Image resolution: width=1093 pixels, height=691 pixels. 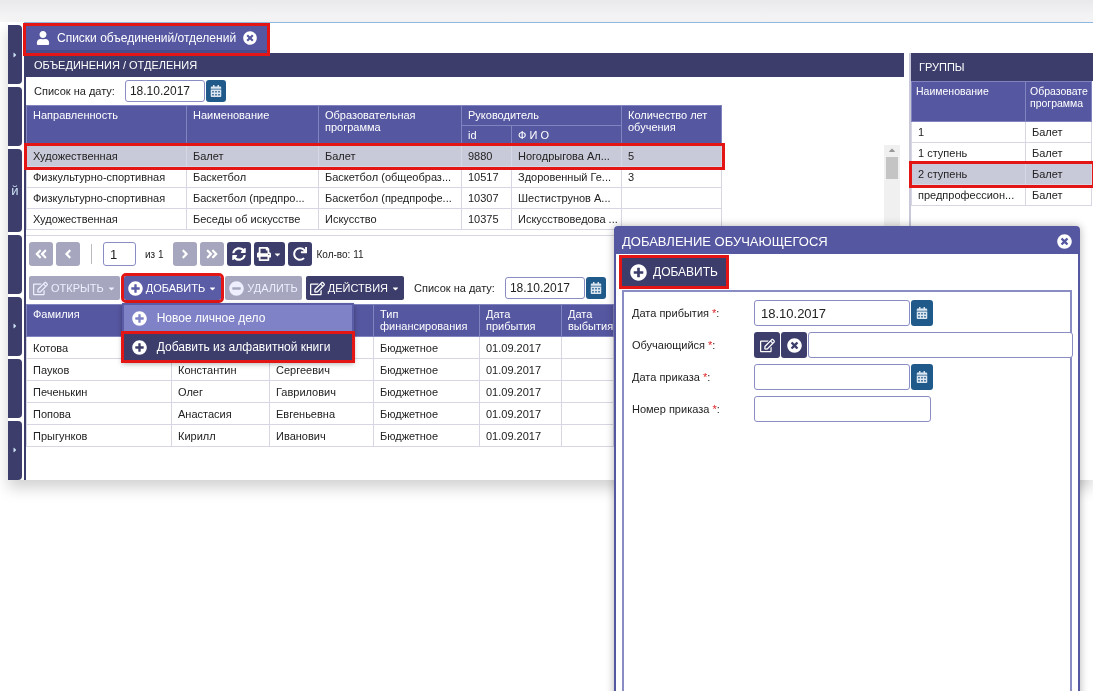 I want to click on column-header: Дата выбытия, so click(x=587, y=320).